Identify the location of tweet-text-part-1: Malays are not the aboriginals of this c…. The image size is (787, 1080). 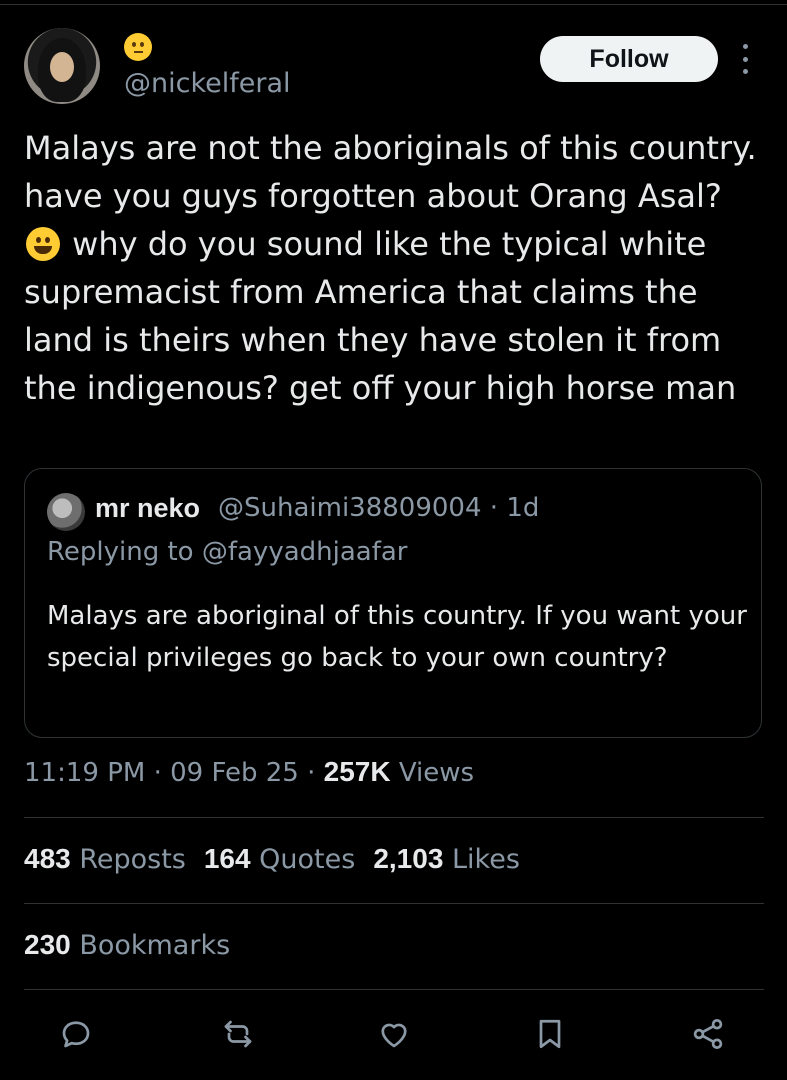
(395, 172).